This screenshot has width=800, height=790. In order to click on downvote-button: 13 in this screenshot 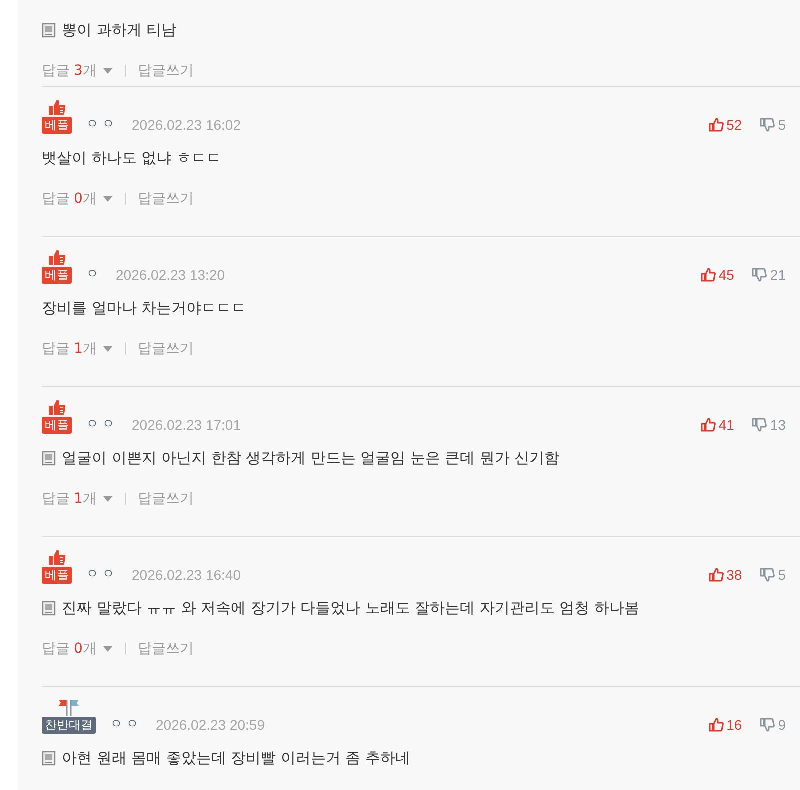, I will do `click(769, 425)`.